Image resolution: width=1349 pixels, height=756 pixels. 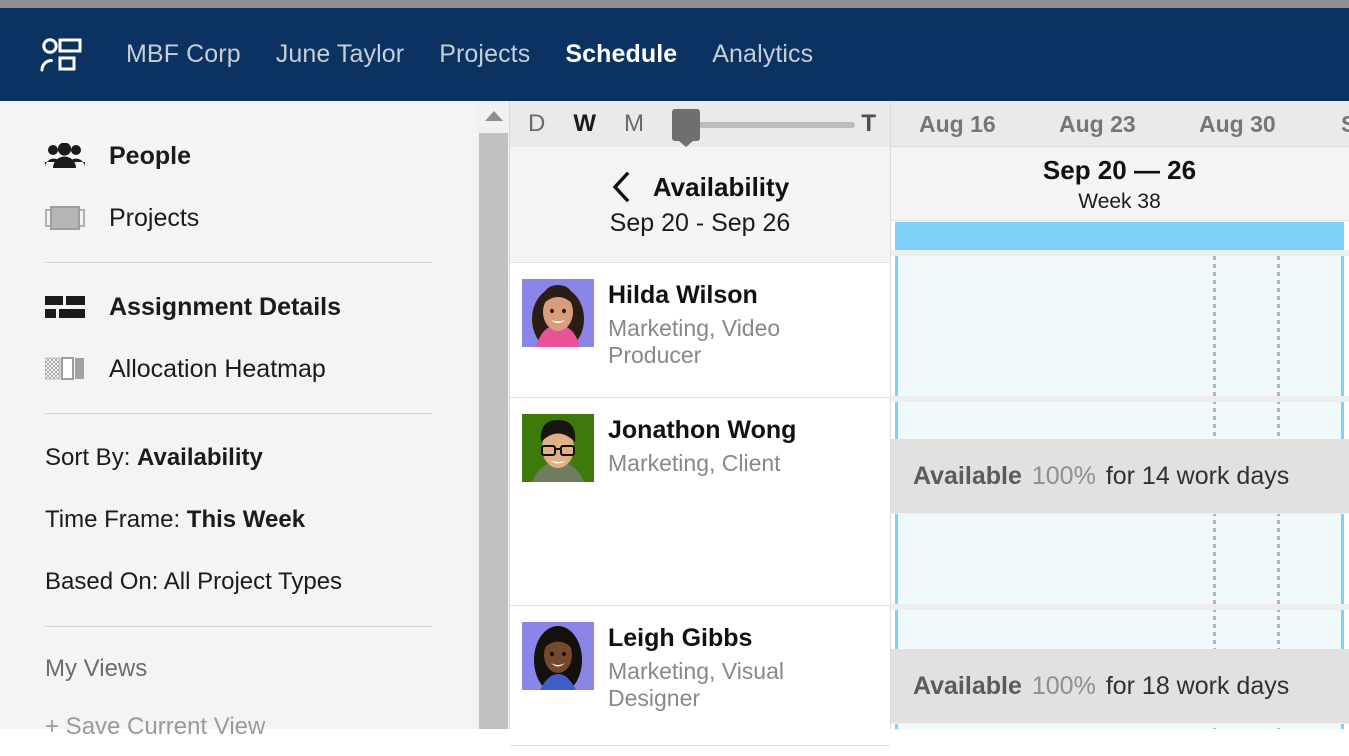 I want to click on availability-detail: for 14 work days, so click(x=1197, y=475).